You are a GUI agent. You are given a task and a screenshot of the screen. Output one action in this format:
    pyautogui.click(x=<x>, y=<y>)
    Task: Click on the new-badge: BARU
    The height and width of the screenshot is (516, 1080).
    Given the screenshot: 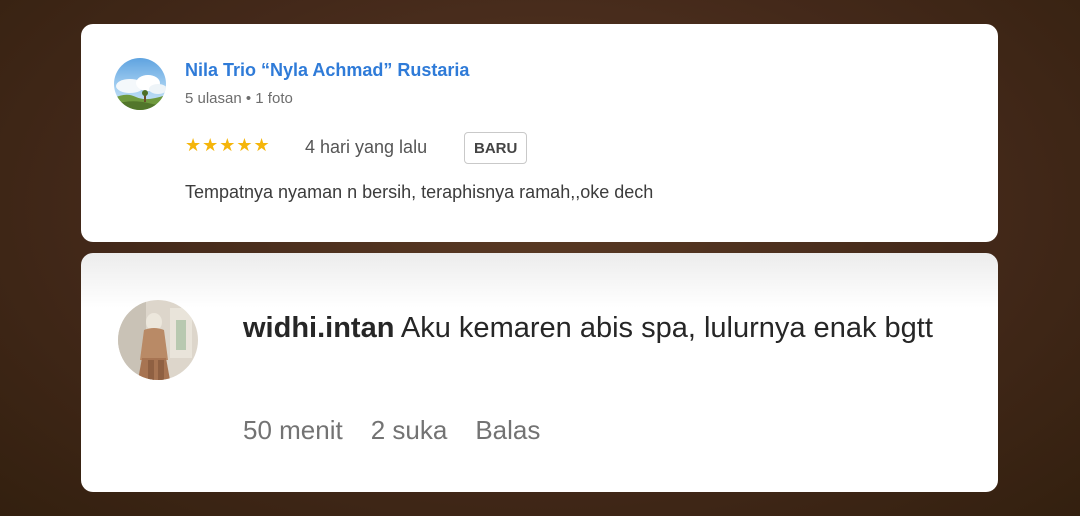 What is the action you would take?
    pyautogui.click(x=496, y=148)
    